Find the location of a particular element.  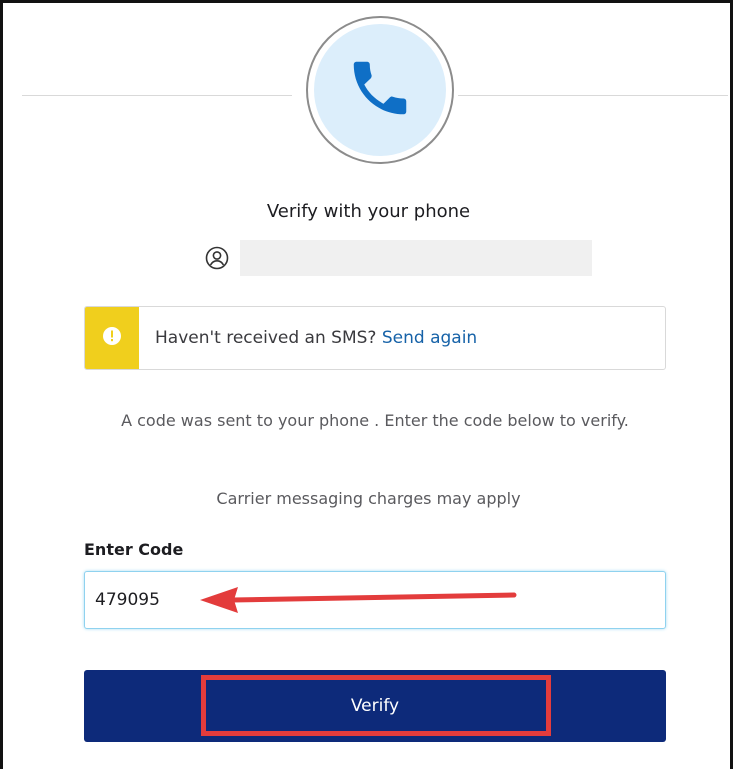

user-identifier is located at coordinates (398, 258).